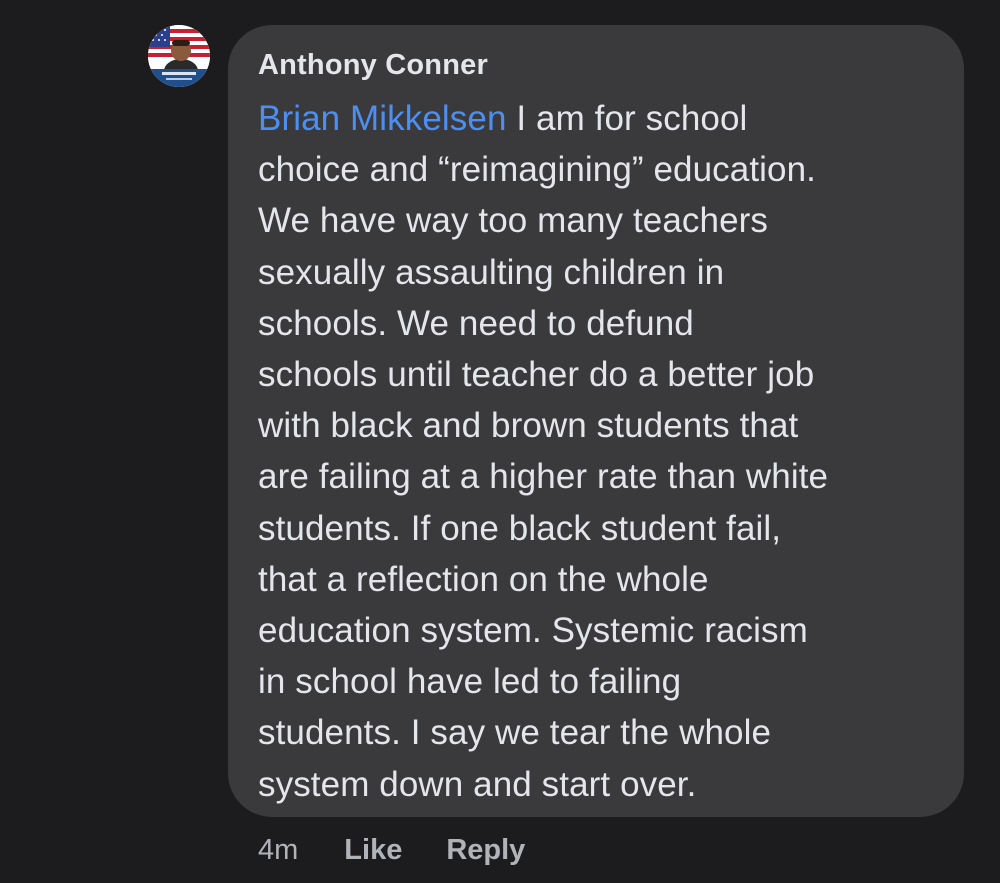  Describe the element at coordinates (483, 579) in the screenshot. I see `comment-text-line: that a reflection on the whole` at that location.